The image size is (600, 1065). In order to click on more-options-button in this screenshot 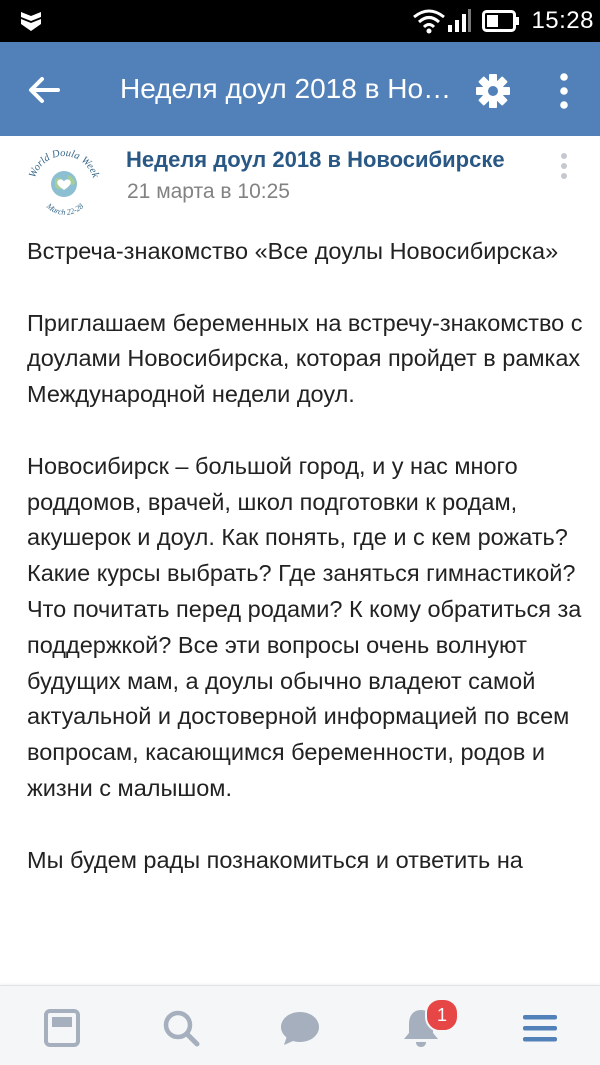, I will do `click(564, 91)`.